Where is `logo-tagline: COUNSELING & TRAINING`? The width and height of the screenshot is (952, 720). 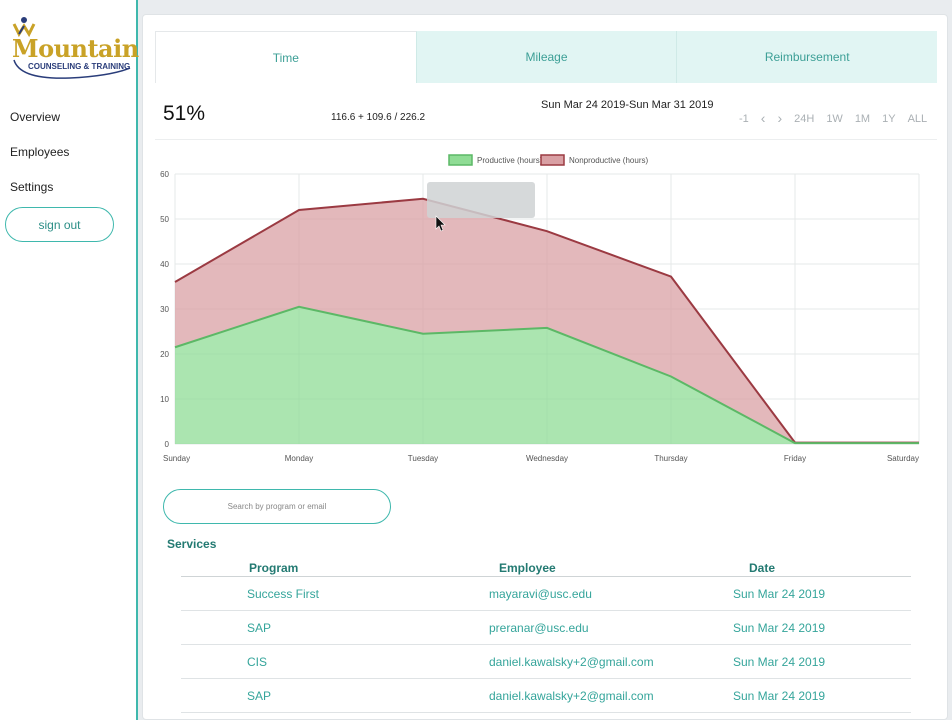 logo-tagline: COUNSELING & TRAINING is located at coordinates (79, 66).